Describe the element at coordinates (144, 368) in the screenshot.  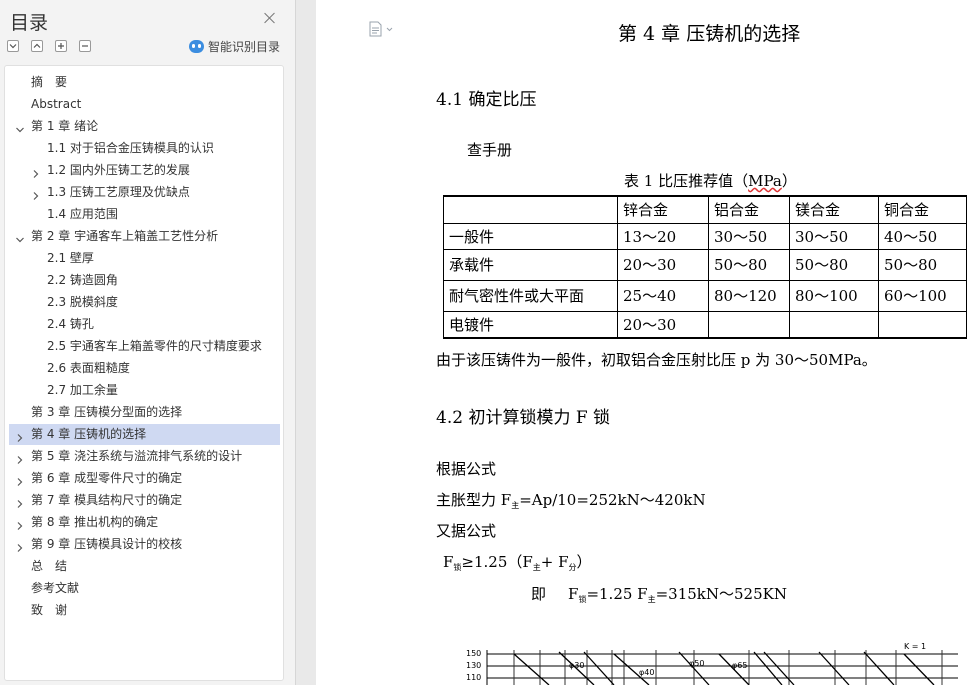
I see `toc-item: 2.6 表面粗糙度` at that location.